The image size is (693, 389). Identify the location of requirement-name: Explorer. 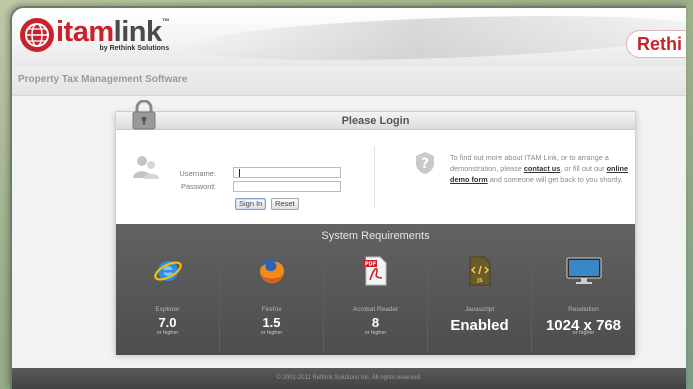
(167, 309).